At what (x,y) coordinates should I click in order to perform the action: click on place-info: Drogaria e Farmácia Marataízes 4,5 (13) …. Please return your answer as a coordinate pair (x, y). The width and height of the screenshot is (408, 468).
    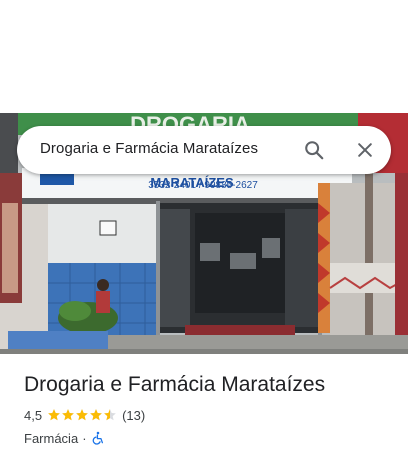
    Looking at the image, I should click on (209, 409).